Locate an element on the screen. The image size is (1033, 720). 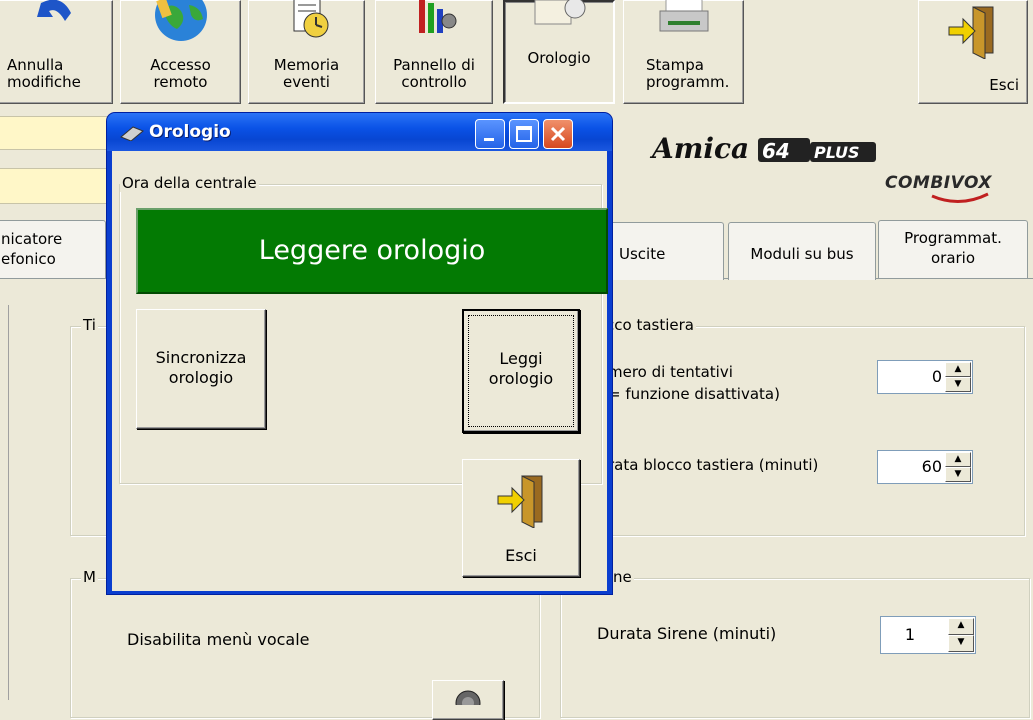
durata-sirene-value: 1 is located at coordinates (909, 634).